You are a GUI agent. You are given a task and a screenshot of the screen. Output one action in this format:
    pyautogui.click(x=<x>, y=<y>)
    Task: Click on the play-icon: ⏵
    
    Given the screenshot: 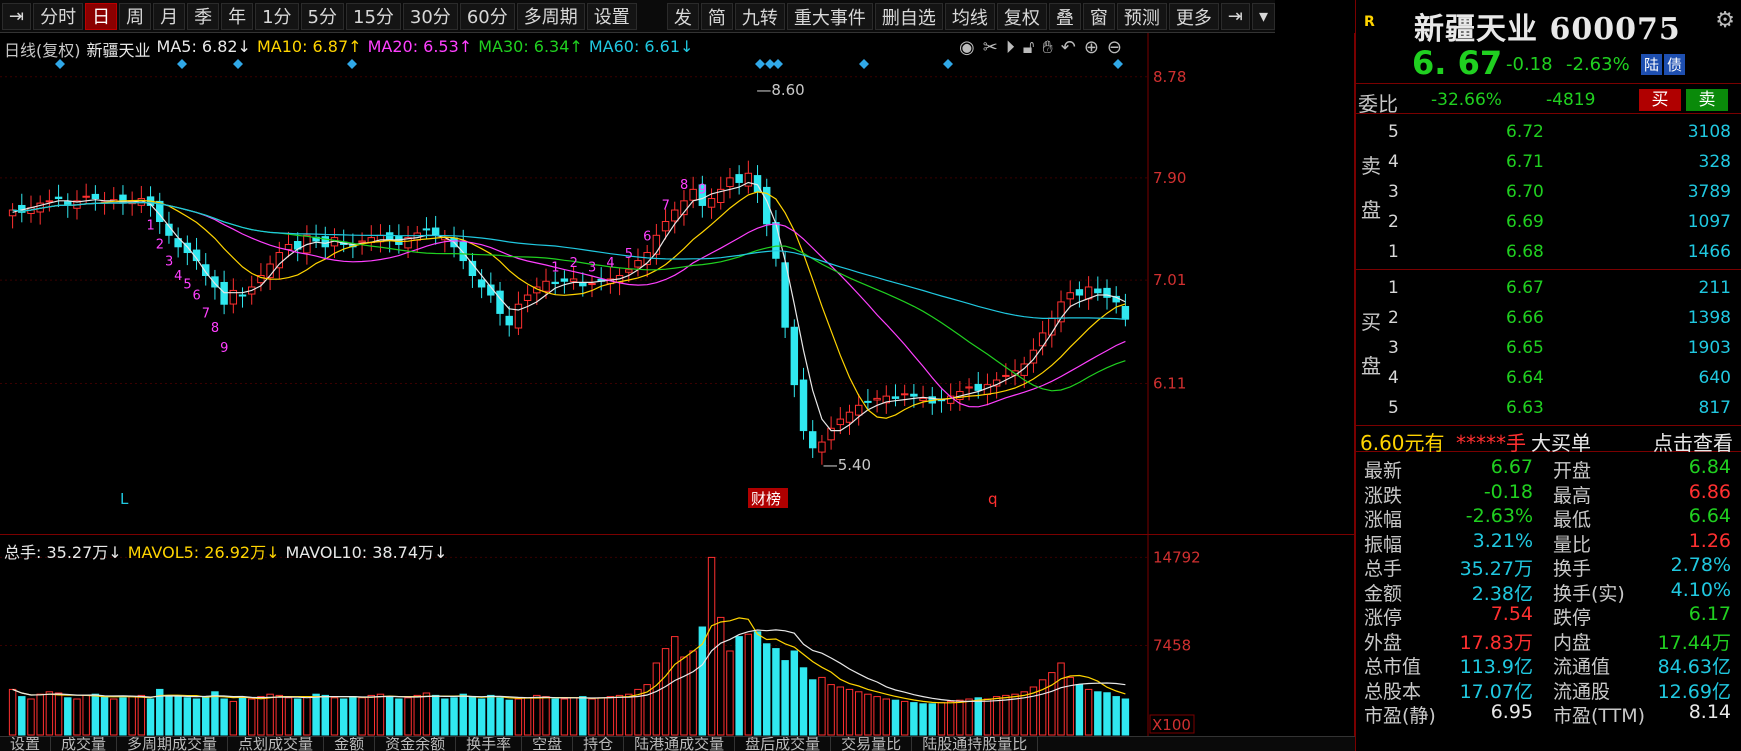 What is the action you would take?
    pyautogui.click(x=1010, y=47)
    